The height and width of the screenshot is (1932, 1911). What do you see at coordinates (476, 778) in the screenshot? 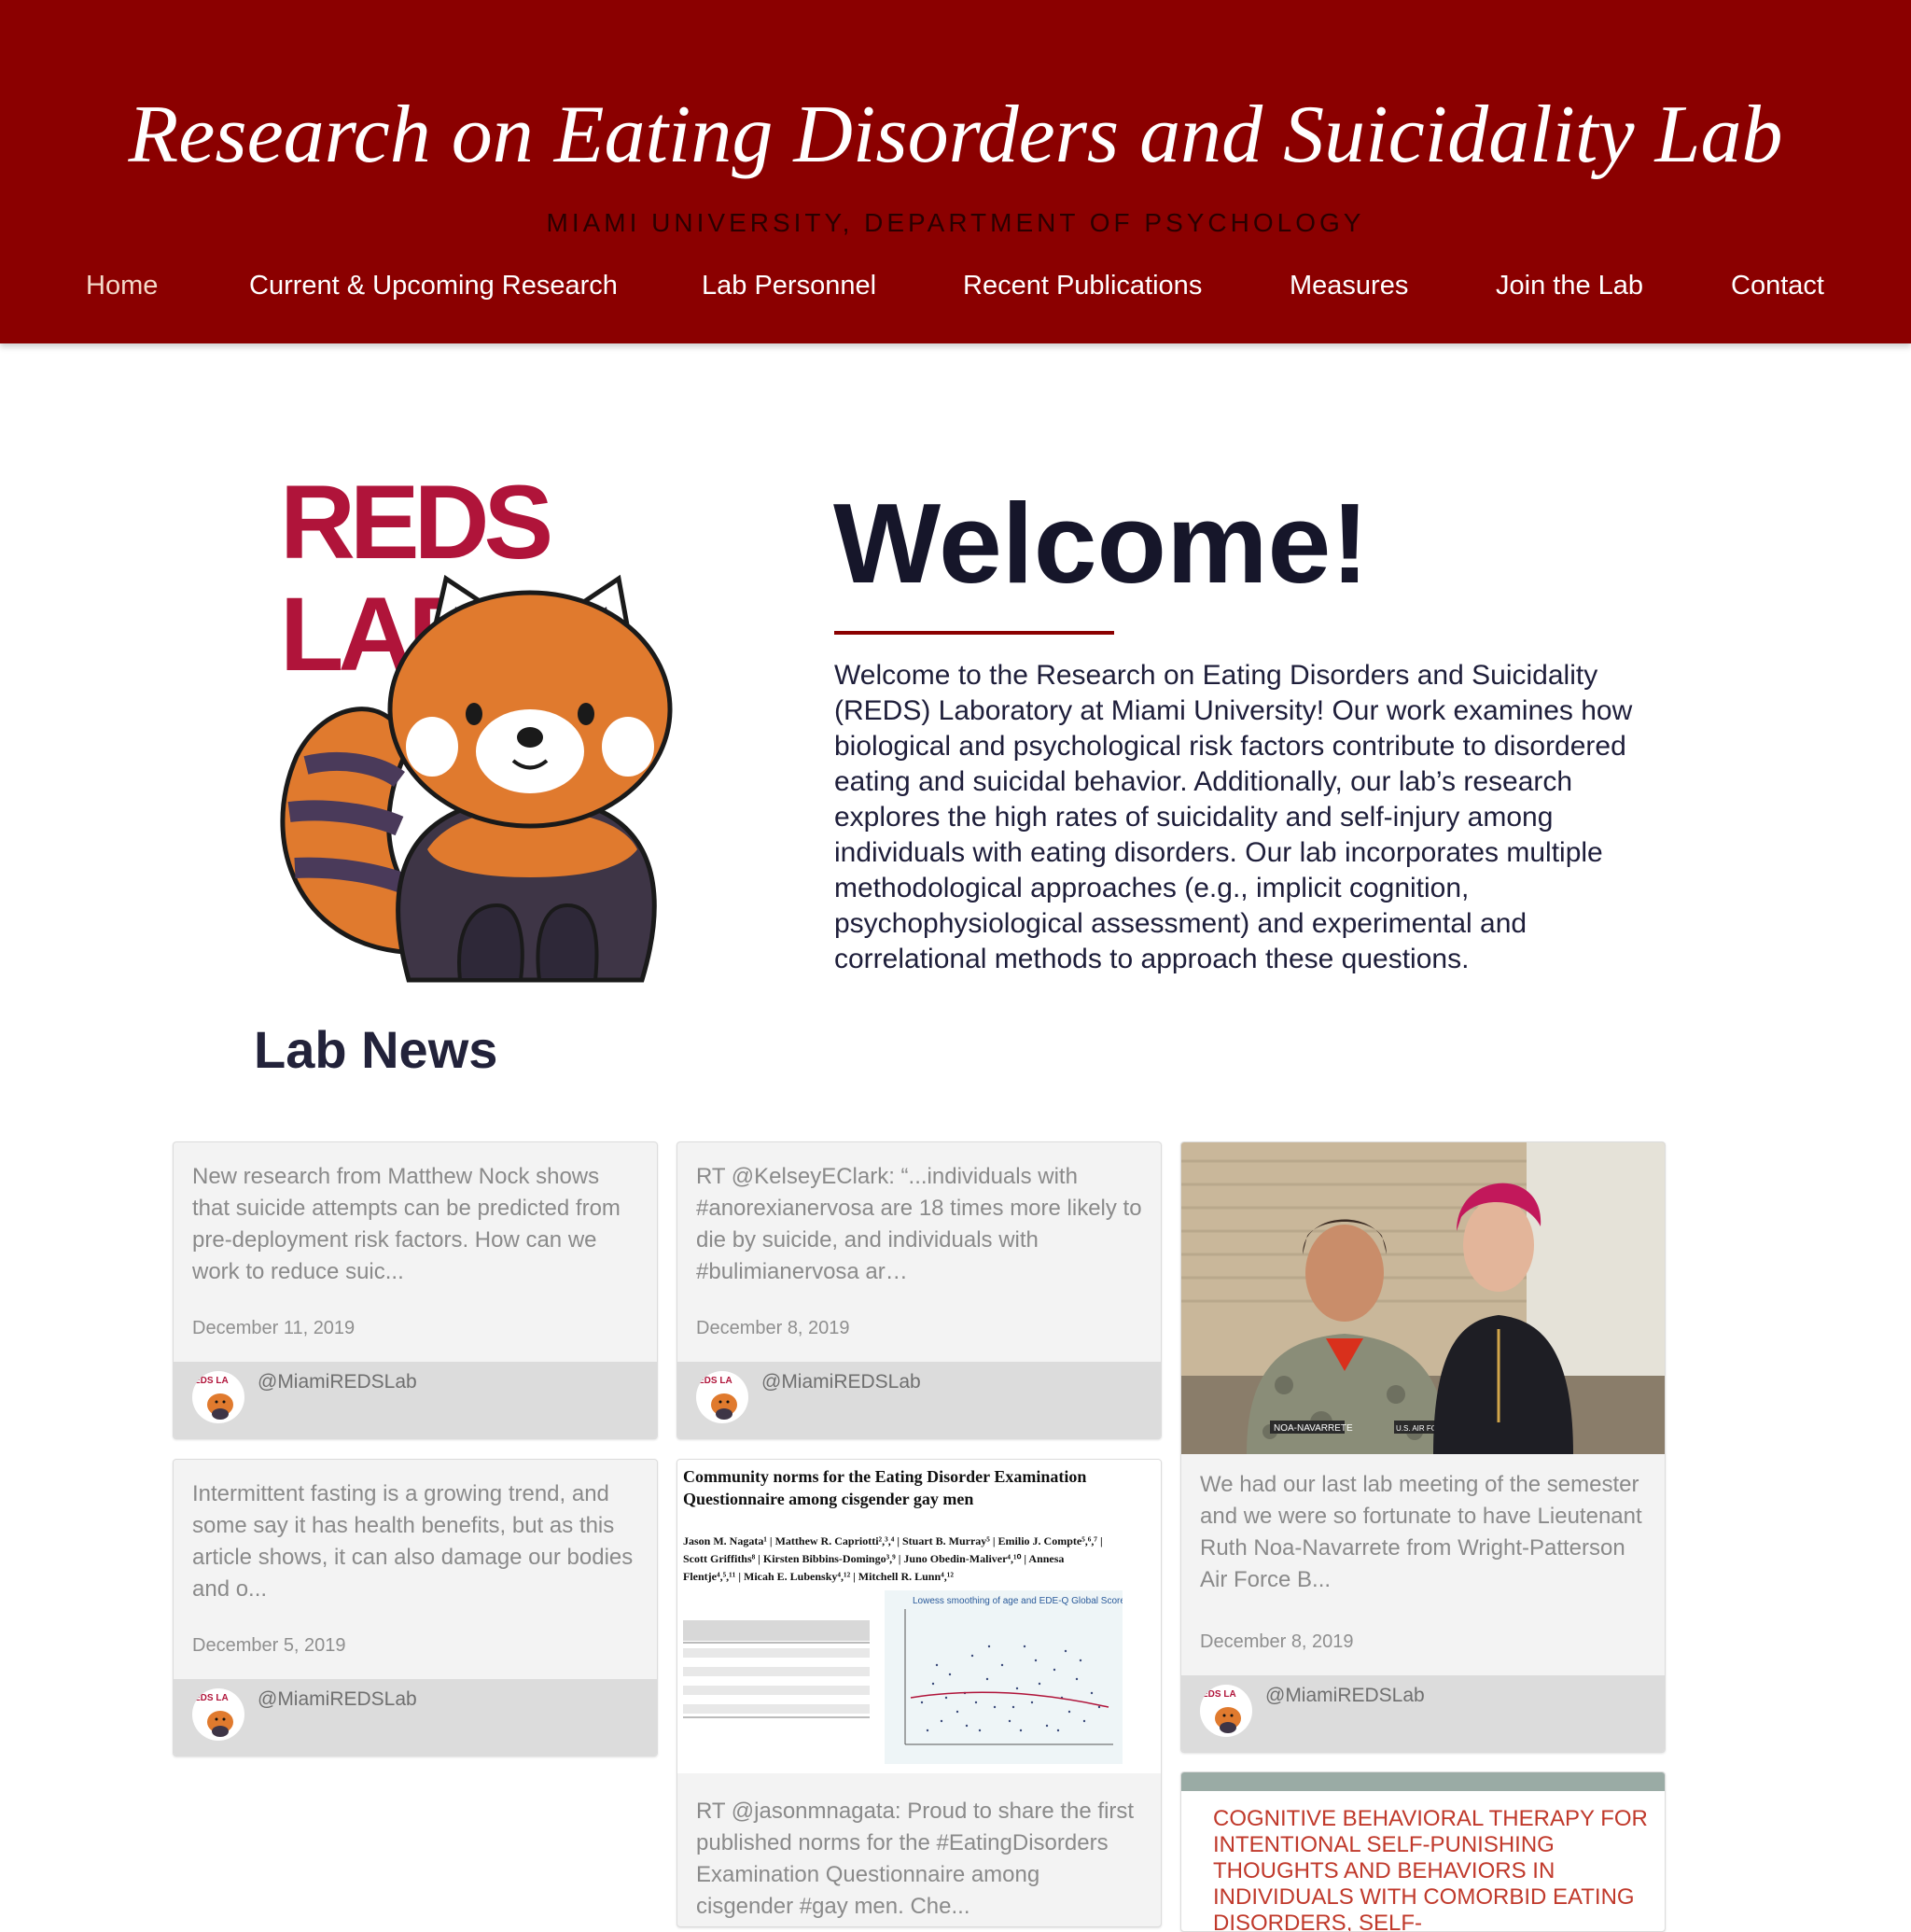
I see `red-panda-icon` at bounding box center [476, 778].